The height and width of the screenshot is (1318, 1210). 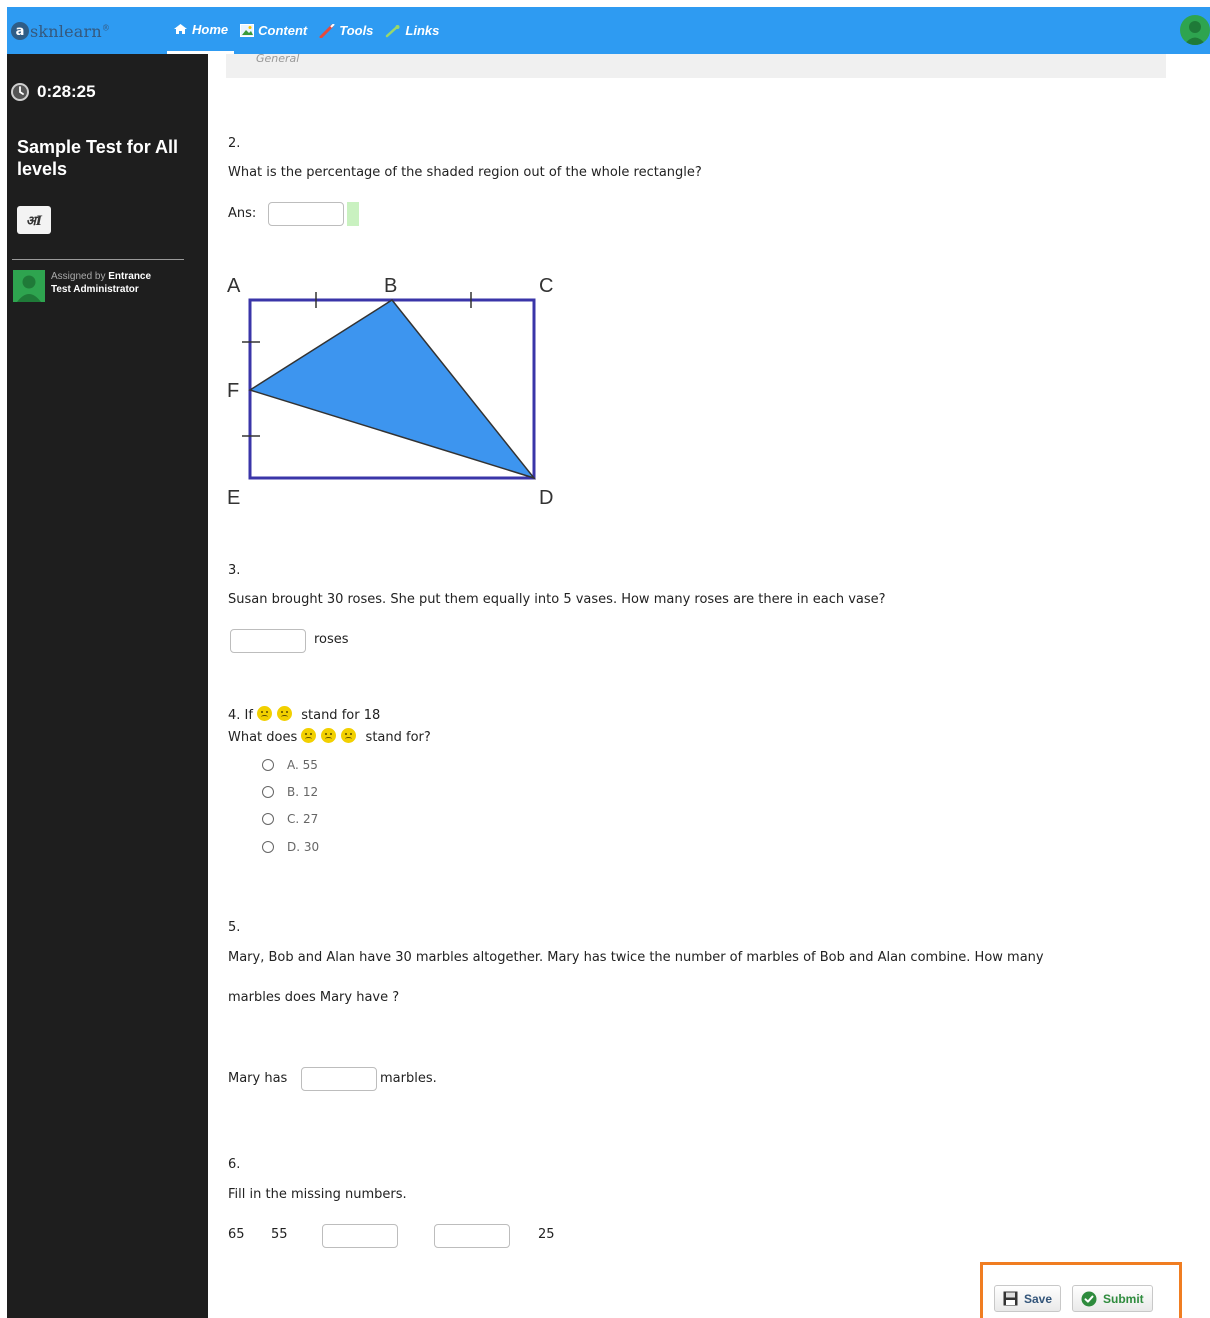 I want to click on main-nav: Home Content Tools Links, so click(x=306, y=30).